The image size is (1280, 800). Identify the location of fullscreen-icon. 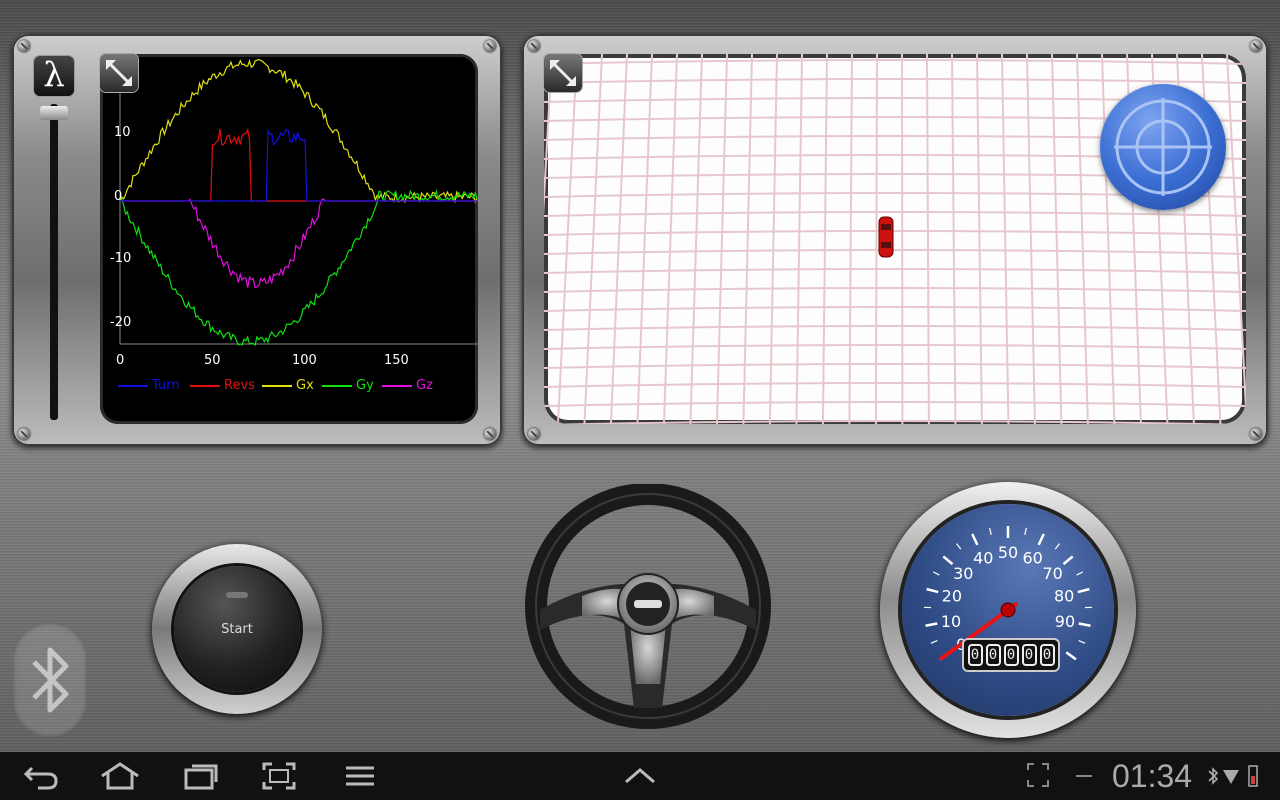
(1038, 775).